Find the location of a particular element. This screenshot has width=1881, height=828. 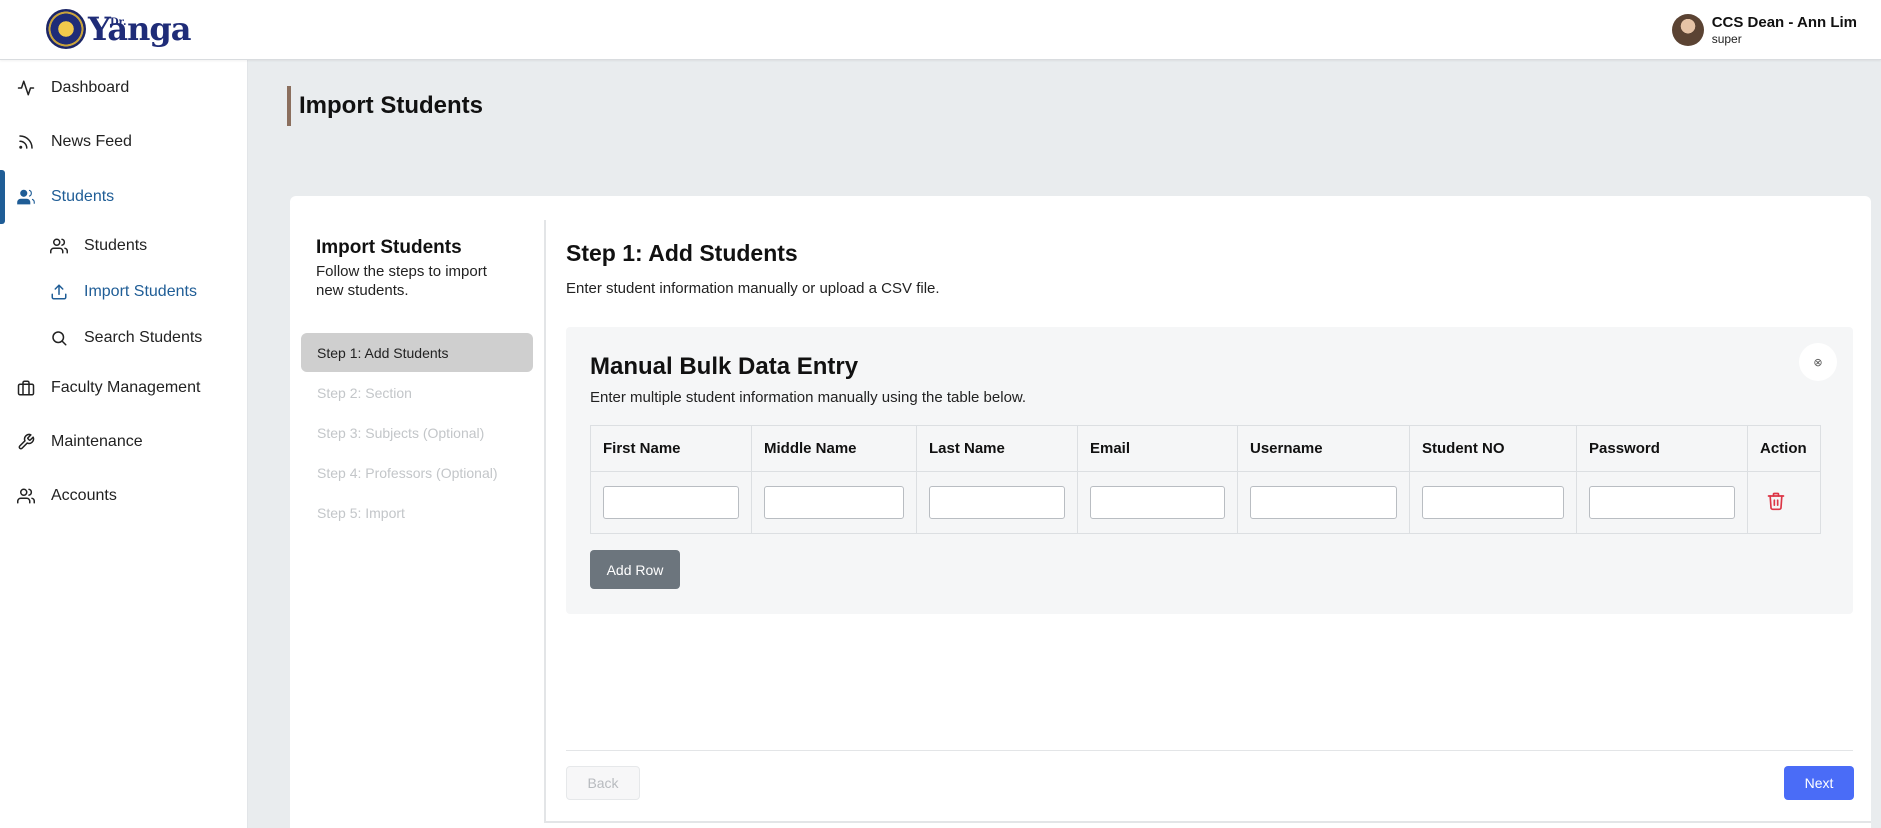

upload-icon is located at coordinates (59, 292).